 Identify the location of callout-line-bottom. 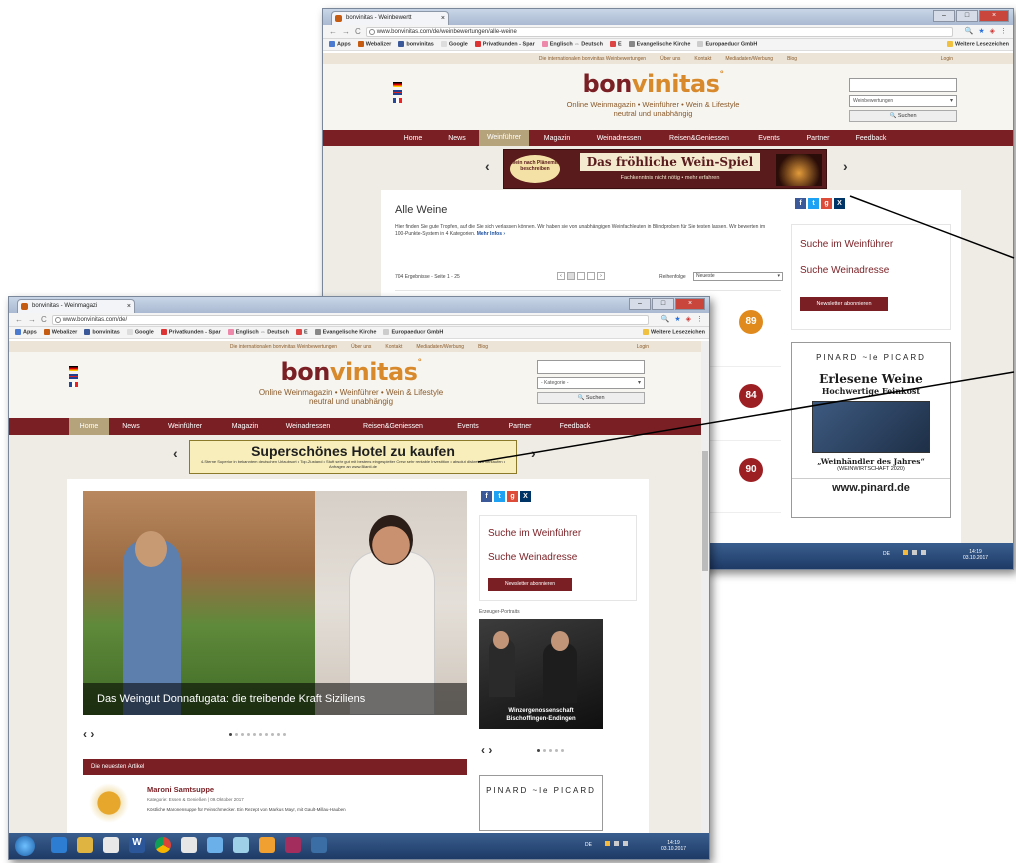
(746, 417).